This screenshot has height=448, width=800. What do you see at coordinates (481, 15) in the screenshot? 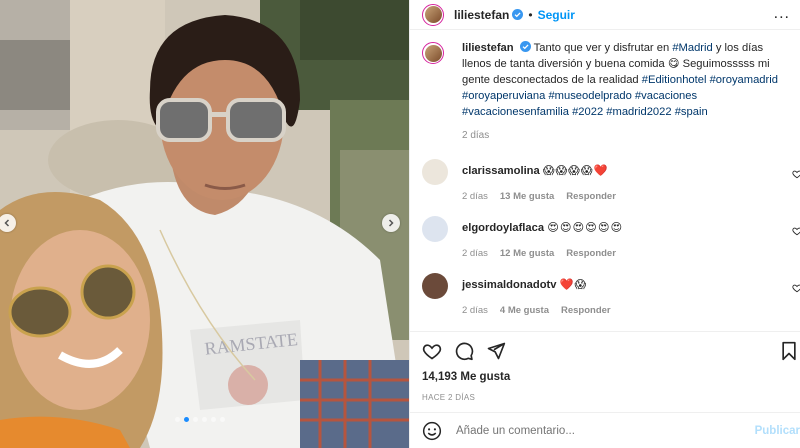
I see `author-username: liliestefan` at bounding box center [481, 15].